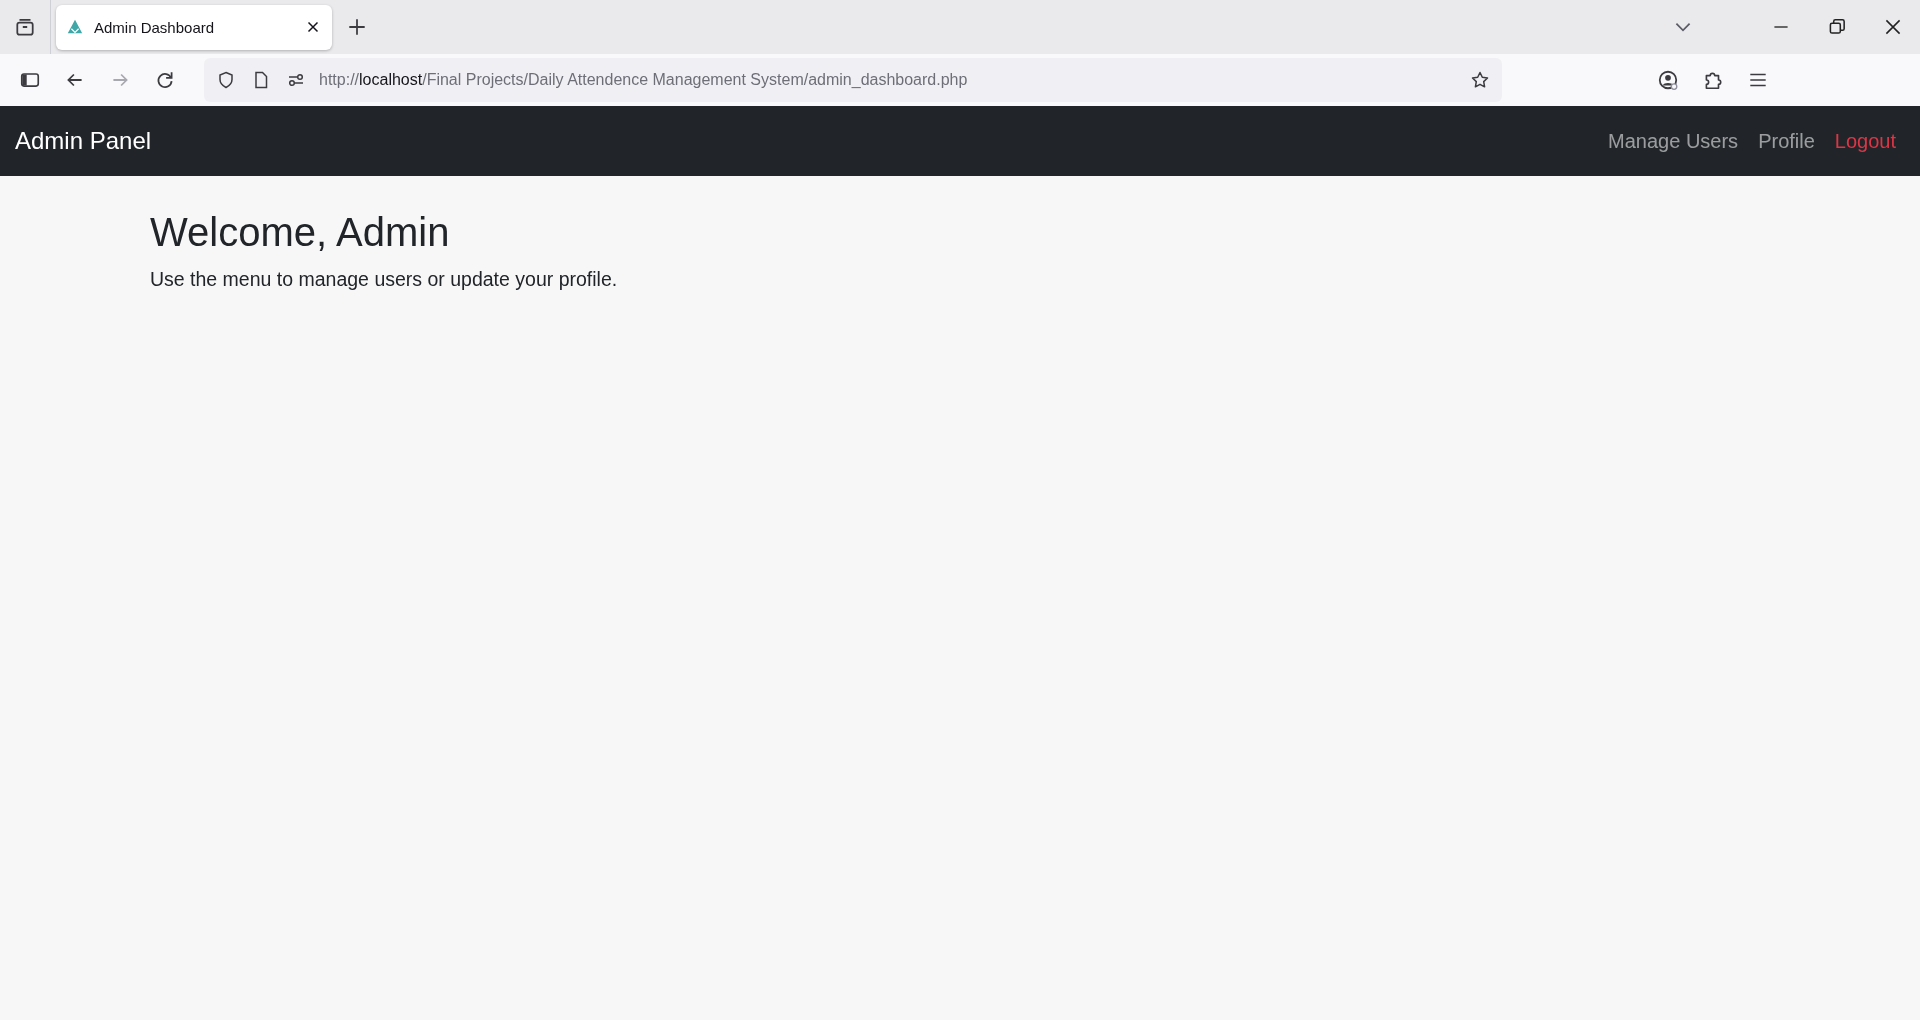 The image size is (1920, 1020). What do you see at coordinates (1480, 80) in the screenshot?
I see `star-icon` at bounding box center [1480, 80].